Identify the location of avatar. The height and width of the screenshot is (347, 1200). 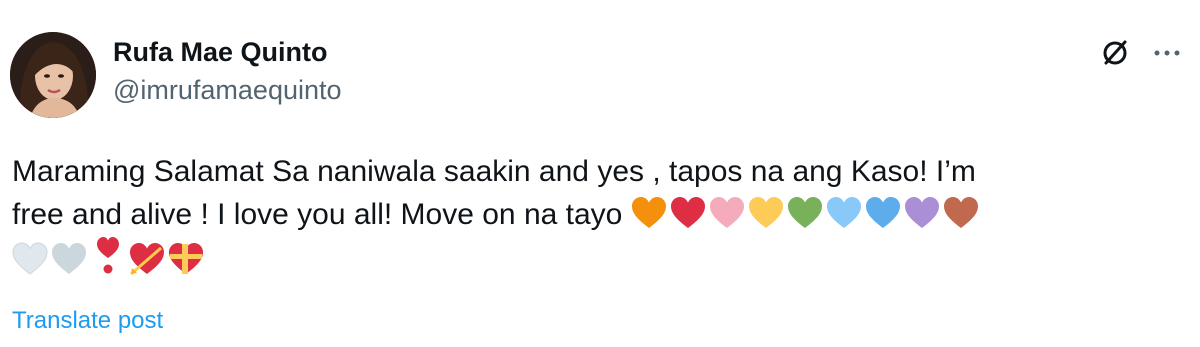
(53, 75).